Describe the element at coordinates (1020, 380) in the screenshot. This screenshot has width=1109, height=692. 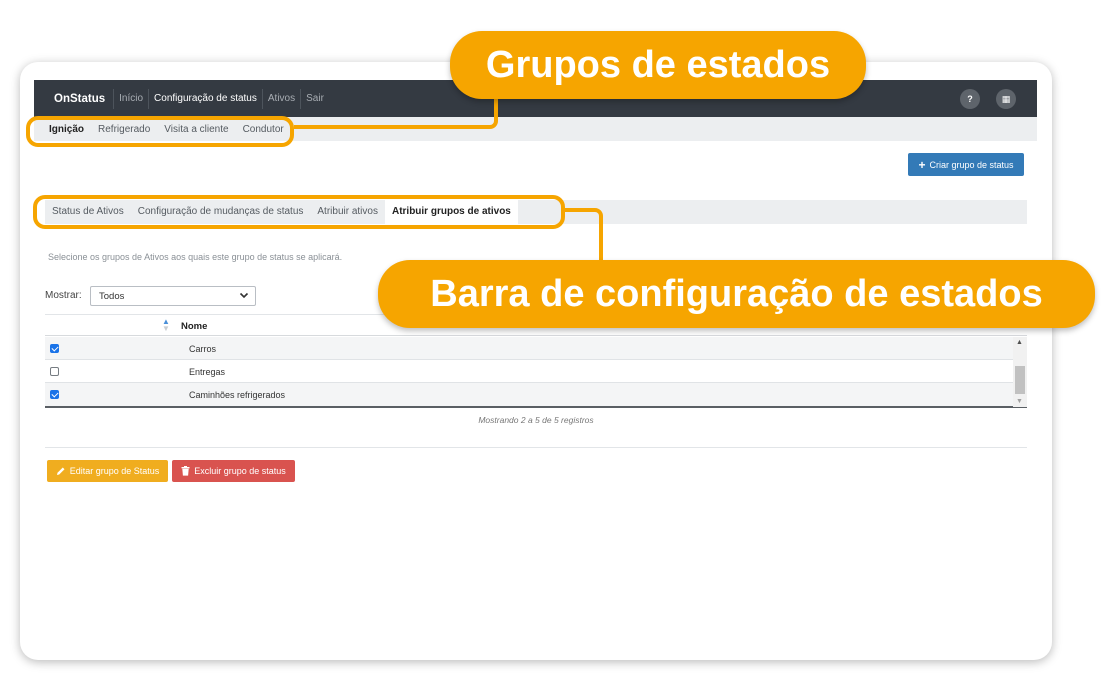
I see `scroll-thumb` at that location.